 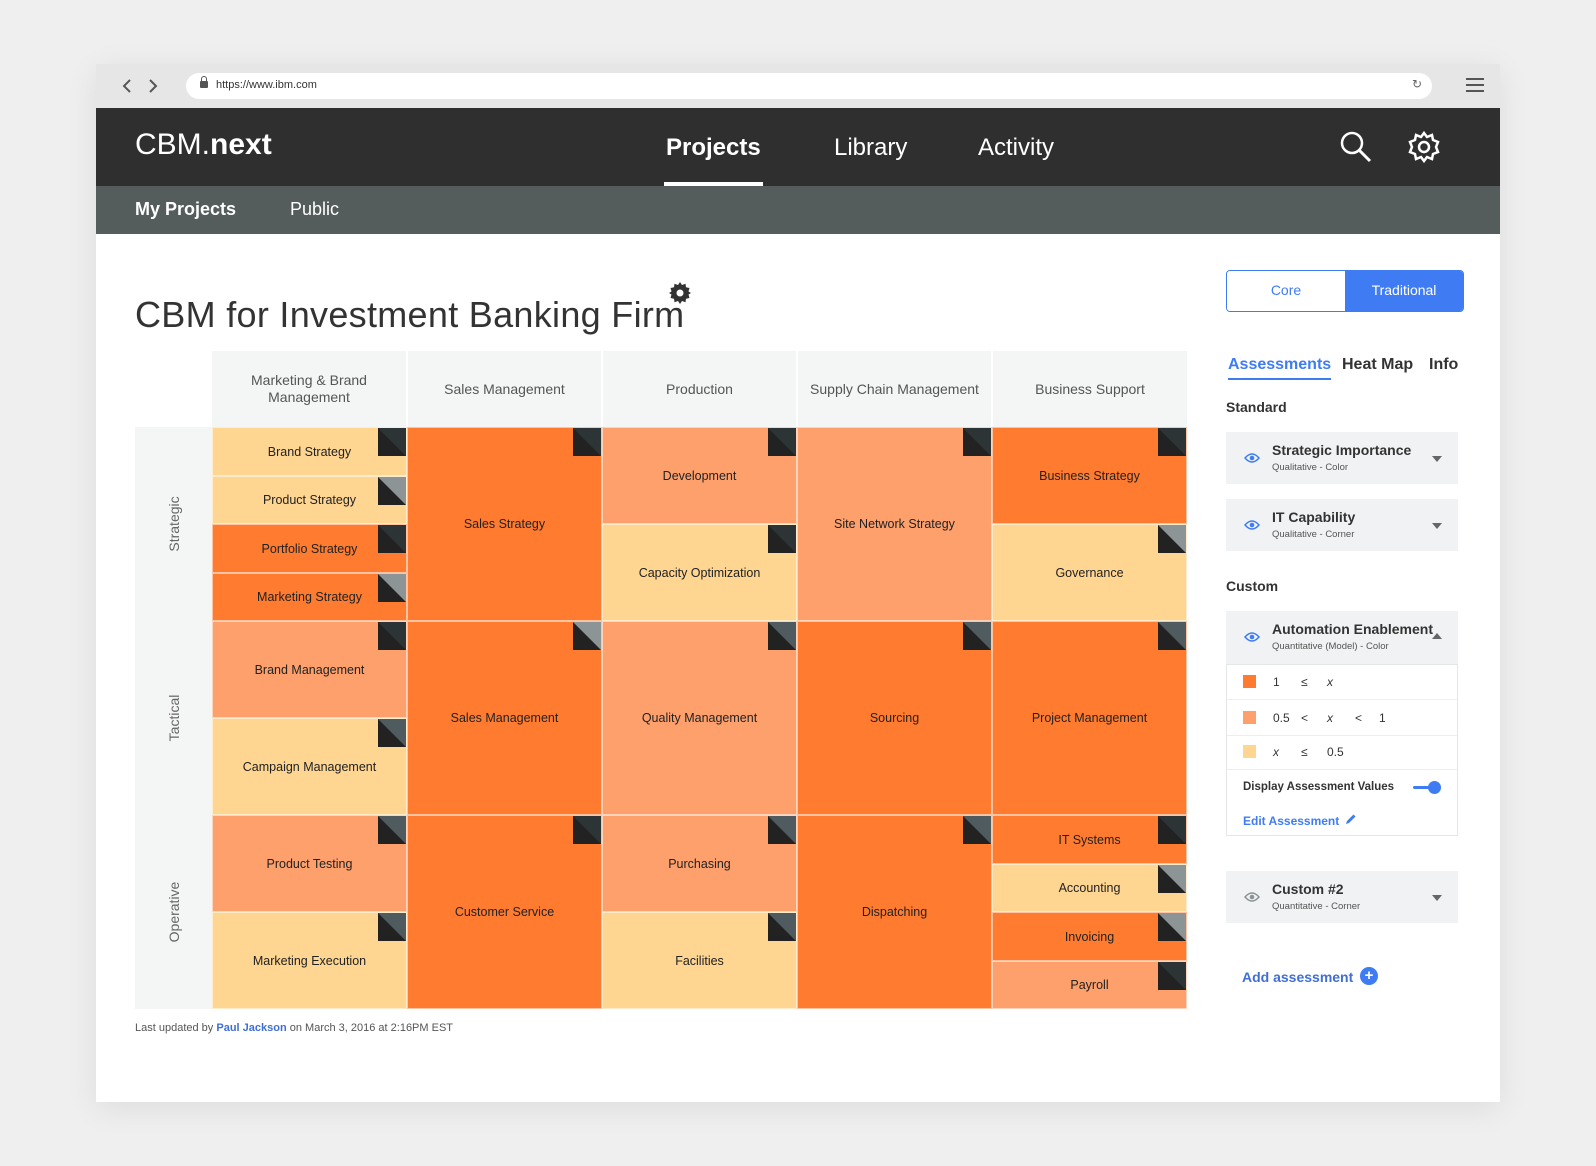 I want to click on tab-info: Info, so click(x=1443, y=365).